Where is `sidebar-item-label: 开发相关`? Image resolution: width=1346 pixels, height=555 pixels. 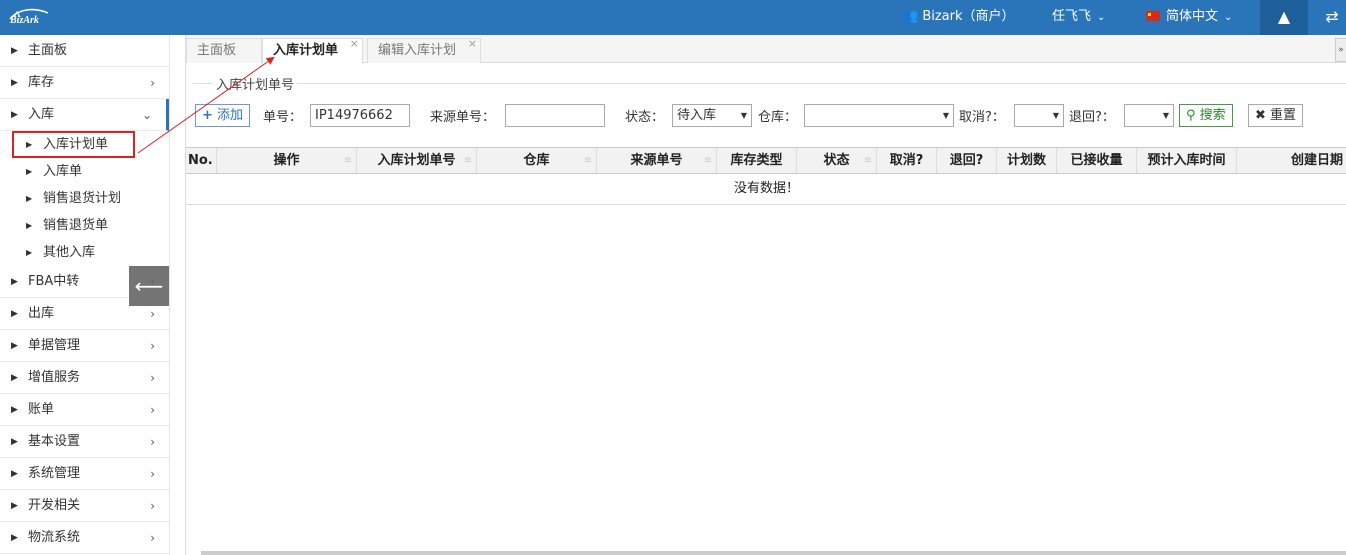 sidebar-item-label: 开发相关 is located at coordinates (54, 505).